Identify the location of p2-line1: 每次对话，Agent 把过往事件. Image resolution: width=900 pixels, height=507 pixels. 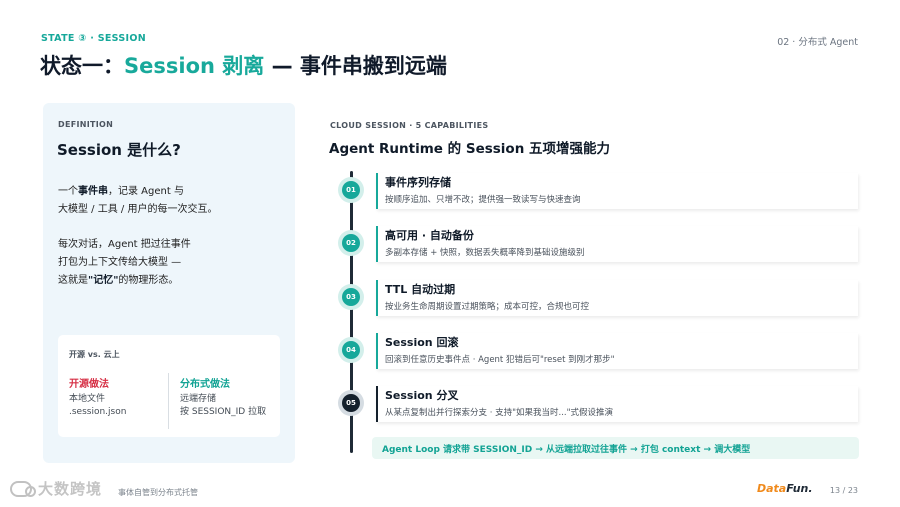
(124, 244).